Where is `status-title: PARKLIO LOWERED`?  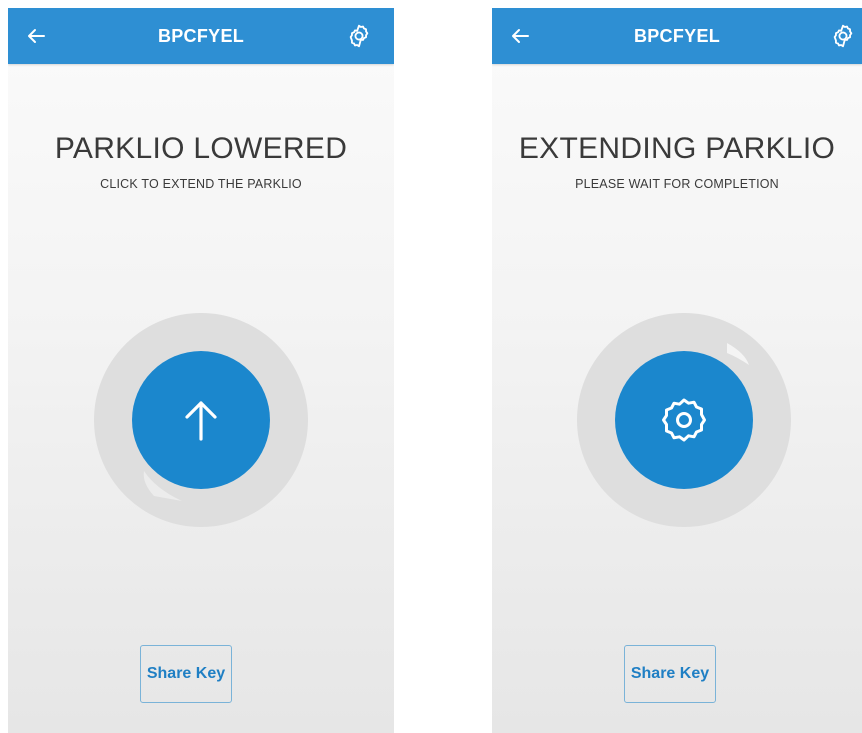 status-title: PARKLIO LOWERED is located at coordinates (201, 148).